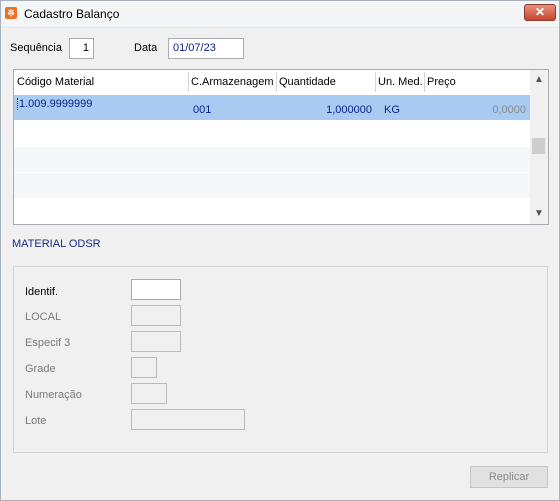  Describe the element at coordinates (540, 12) in the screenshot. I see `close-button: ✕` at that location.